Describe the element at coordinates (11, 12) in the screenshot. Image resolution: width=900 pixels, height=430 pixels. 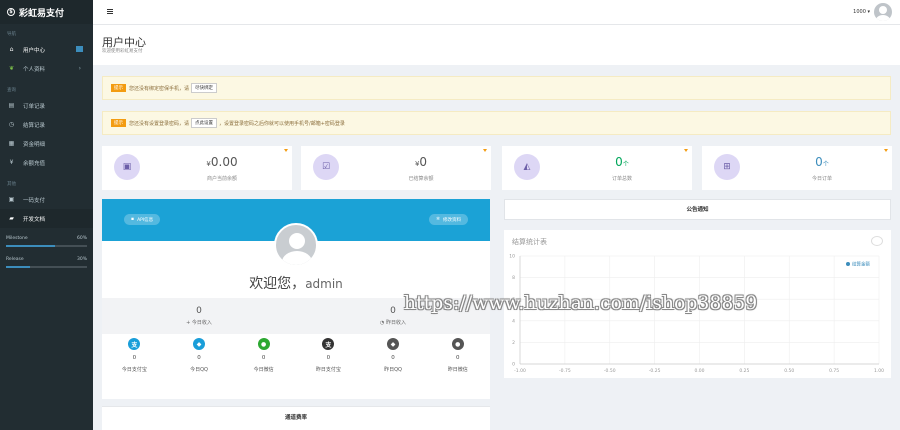
I see `coin-icon: $` at that location.